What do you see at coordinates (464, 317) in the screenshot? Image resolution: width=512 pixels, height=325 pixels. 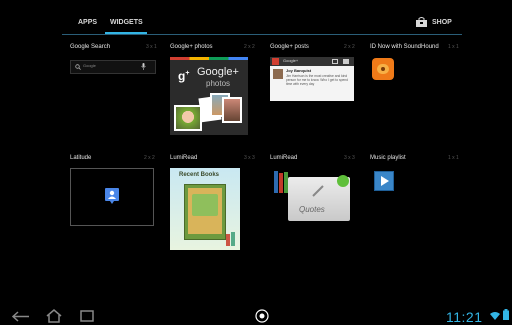 I see `status-clock: 11:21` at bounding box center [464, 317].